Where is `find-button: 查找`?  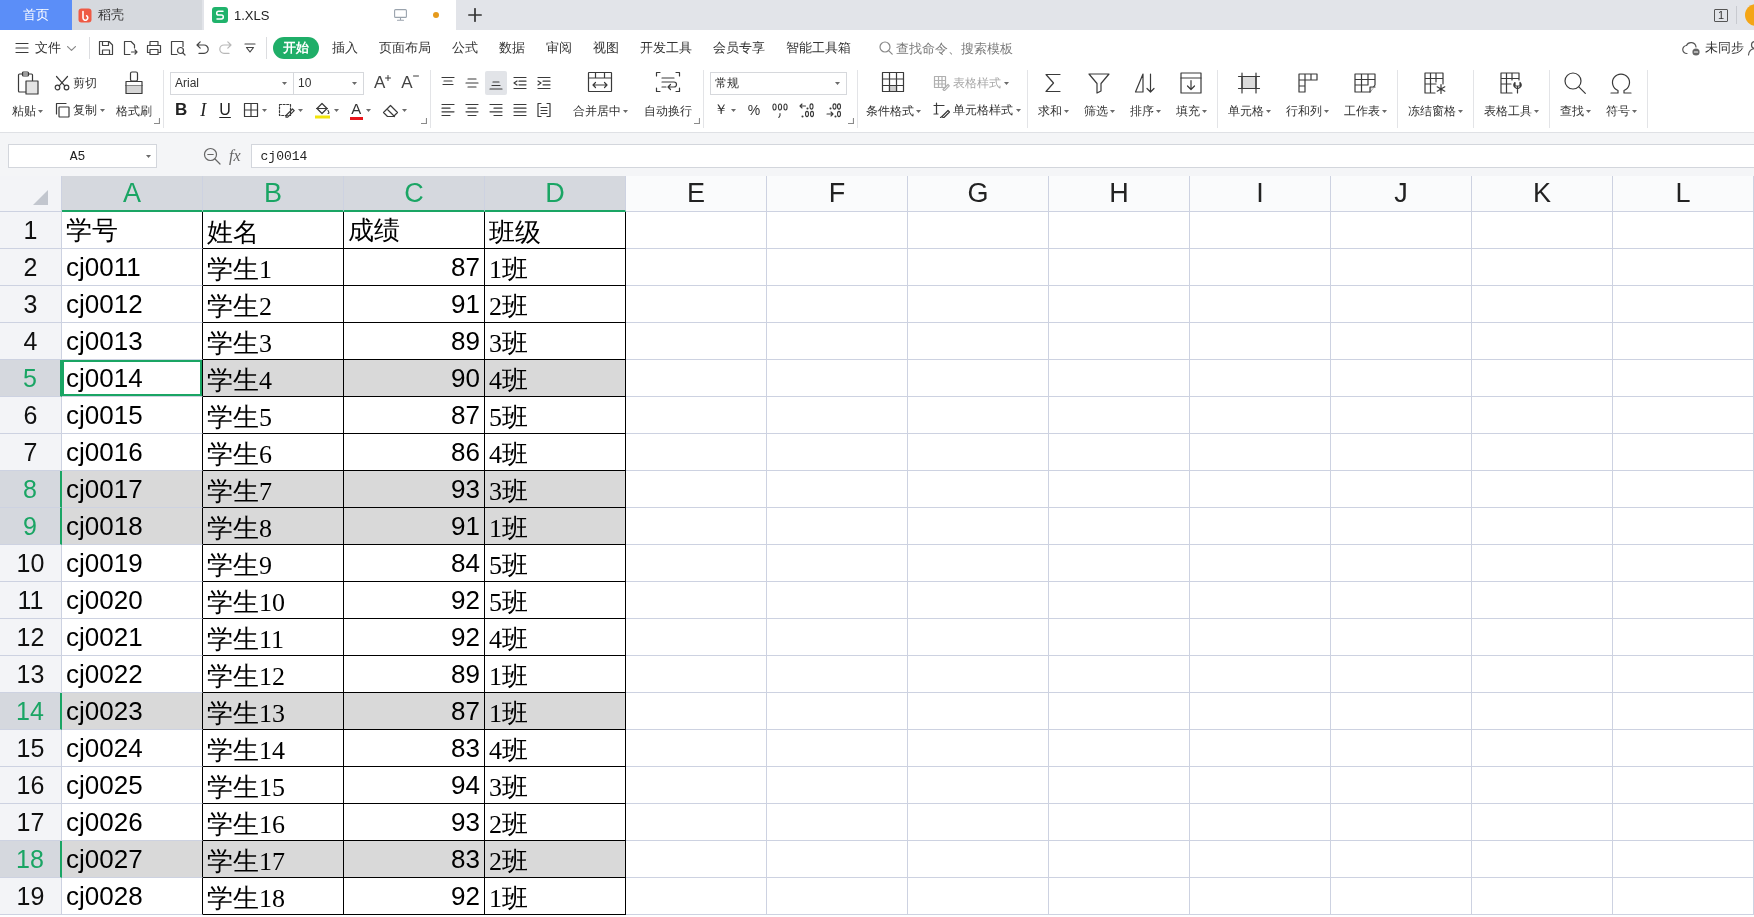 find-button: 查找 is located at coordinates (1575, 94).